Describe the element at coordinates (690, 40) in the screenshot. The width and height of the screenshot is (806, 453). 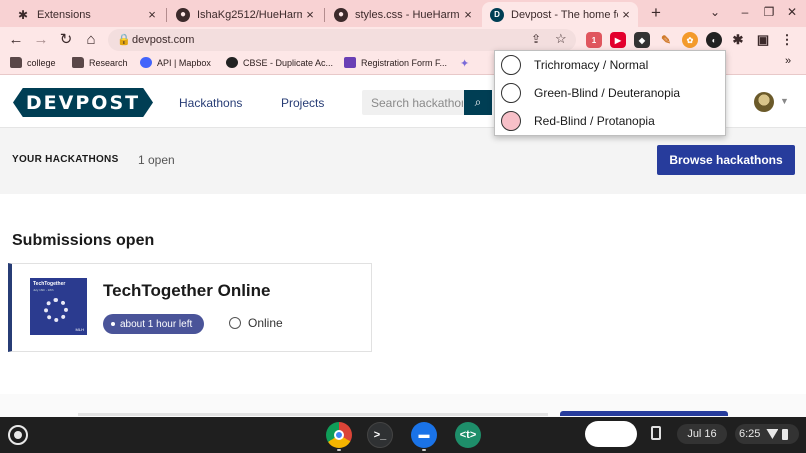
I see `color-extension-icon: ✿` at that location.